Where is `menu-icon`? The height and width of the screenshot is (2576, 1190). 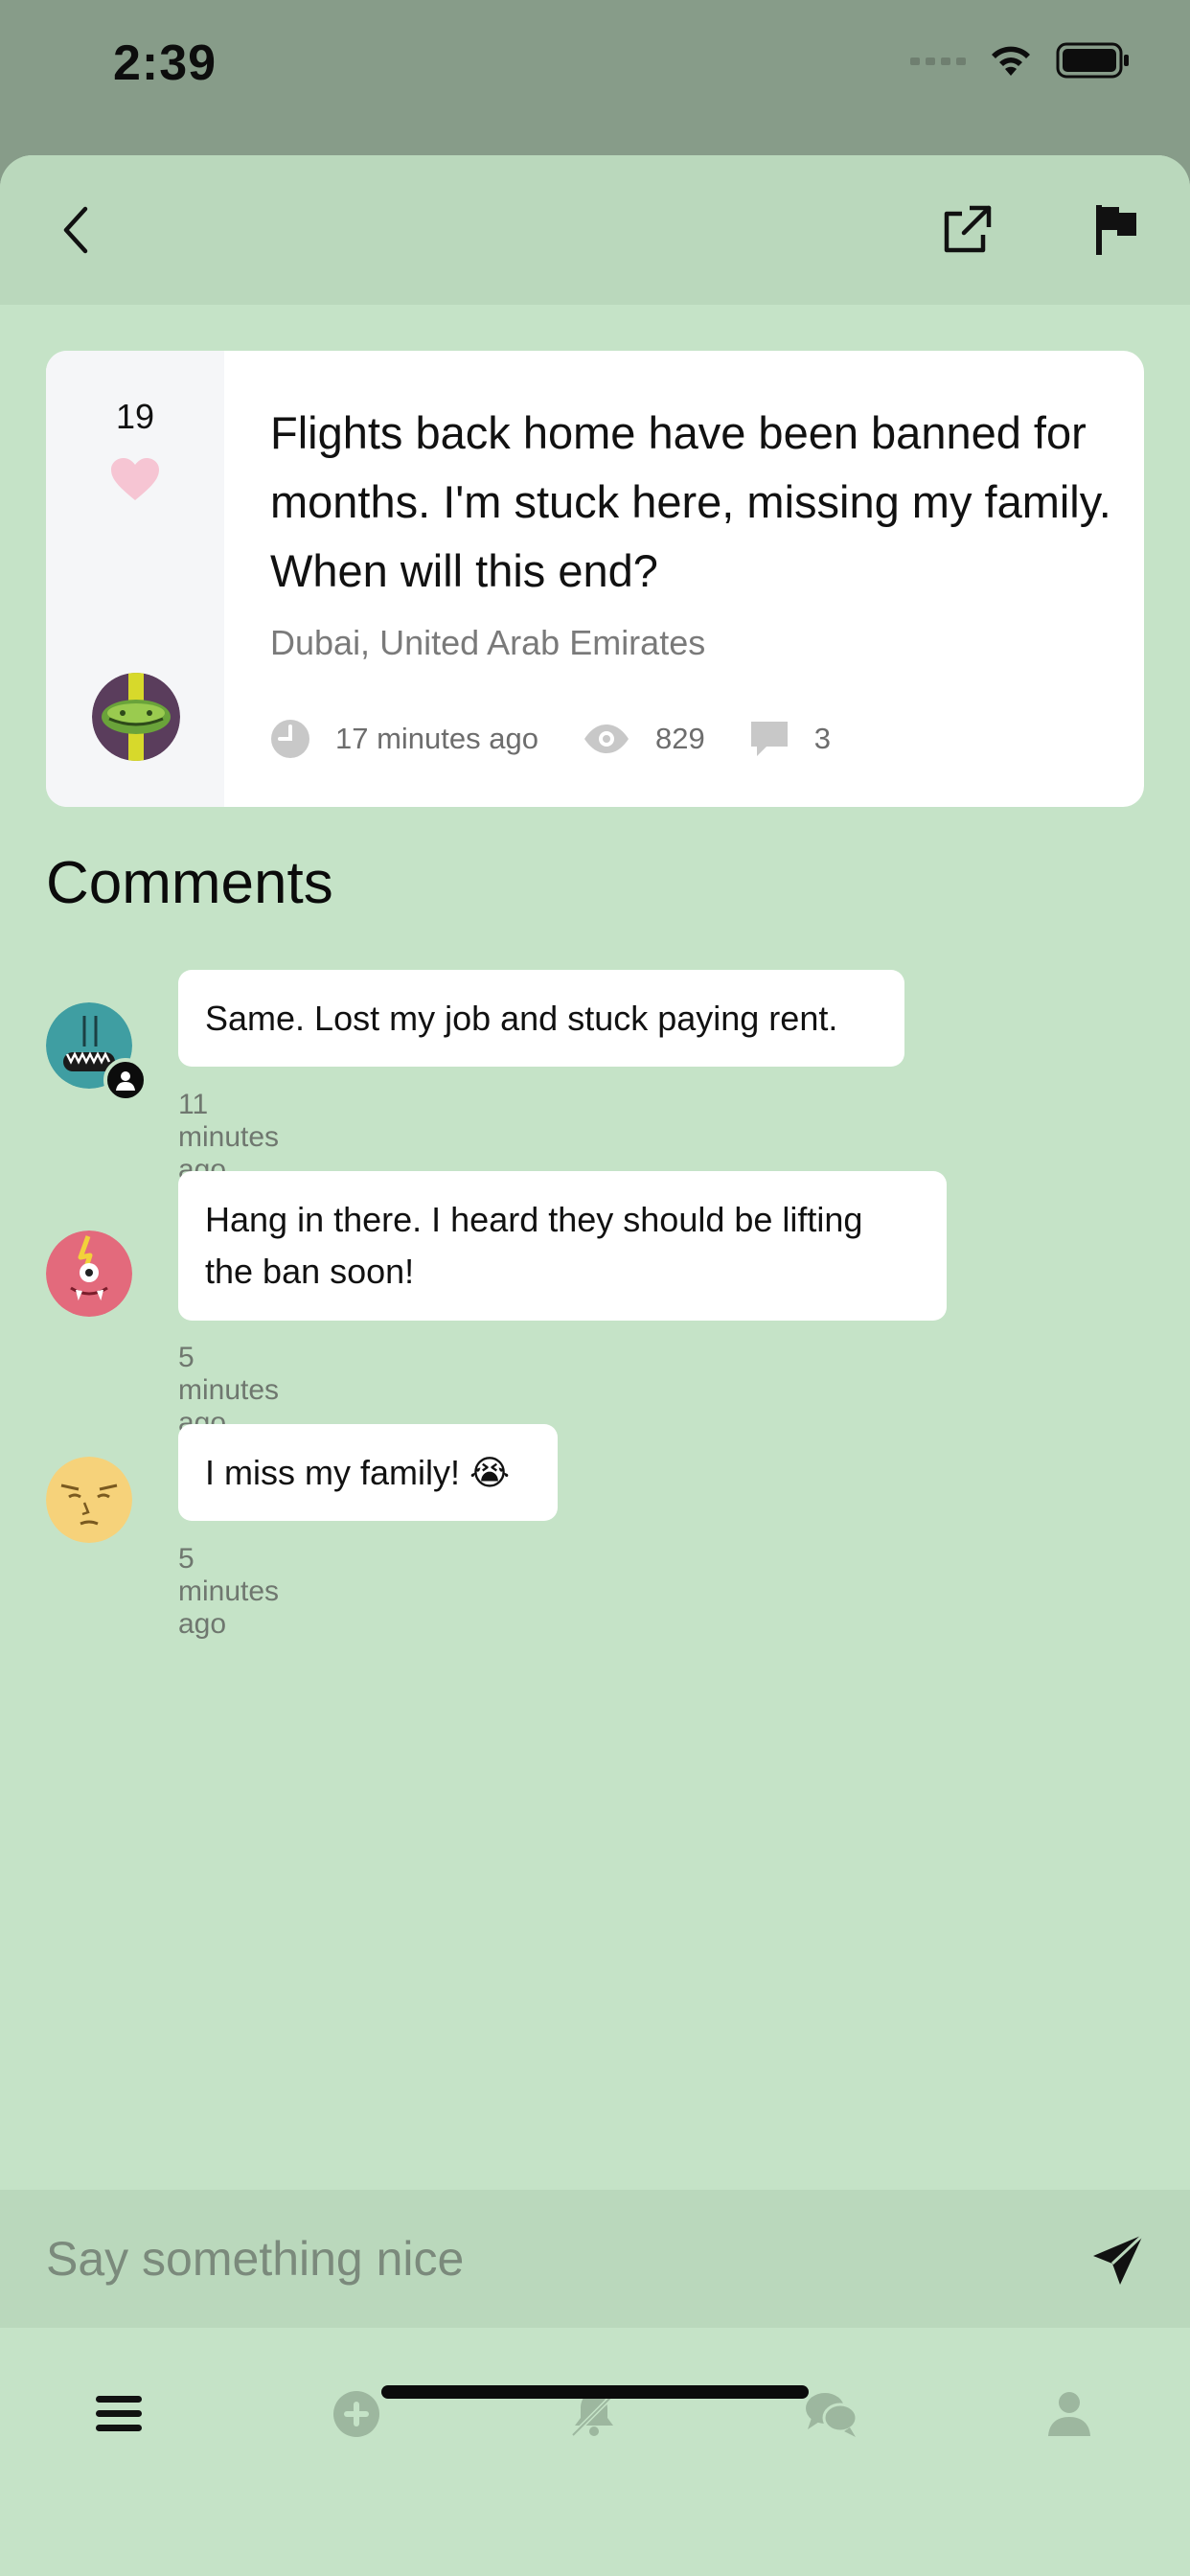 menu-icon is located at coordinates (119, 2413).